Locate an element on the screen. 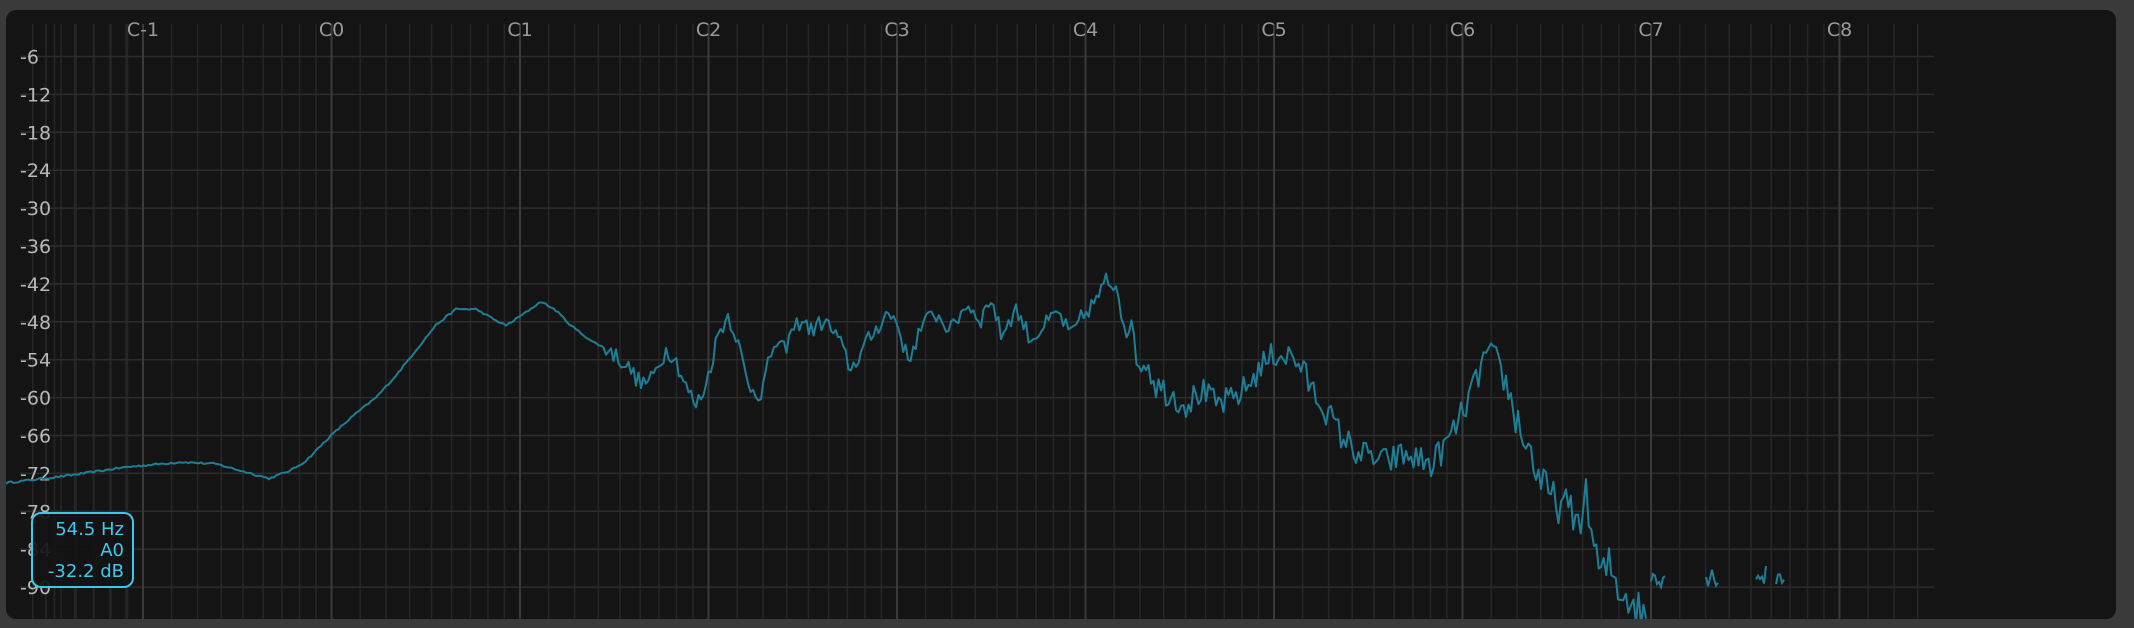  note-label: C5 is located at coordinates (1273, 30).